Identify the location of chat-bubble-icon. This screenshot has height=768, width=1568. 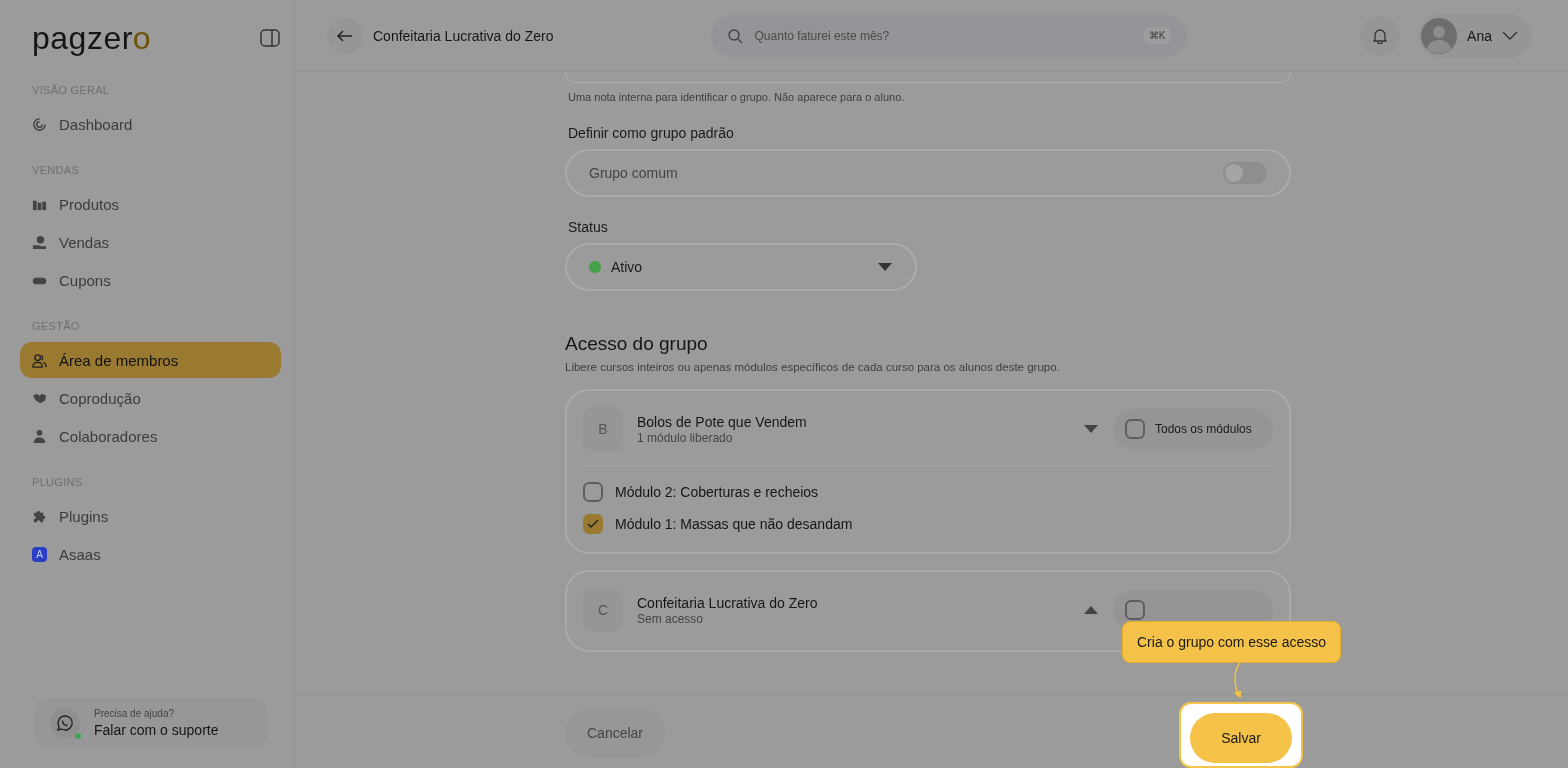
(65, 723).